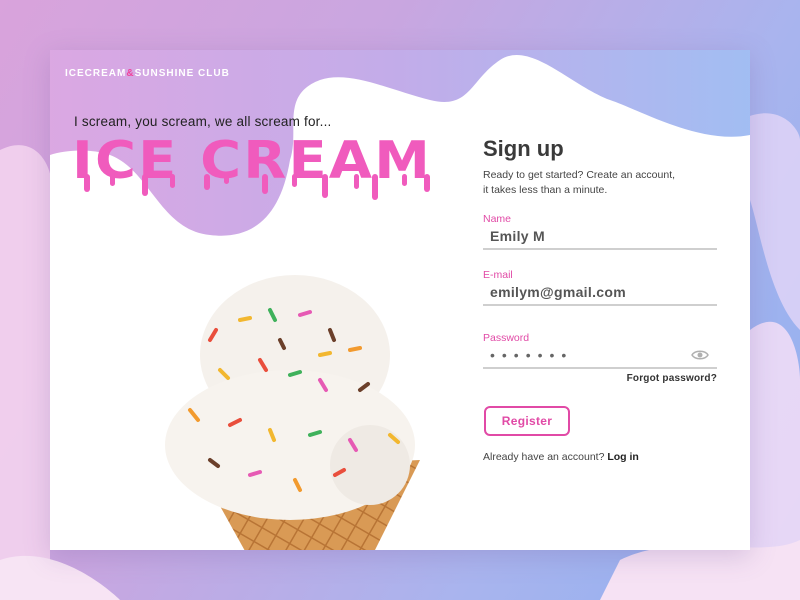 The width and height of the screenshot is (800, 600). I want to click on password-label: Password, so click(506, 338).